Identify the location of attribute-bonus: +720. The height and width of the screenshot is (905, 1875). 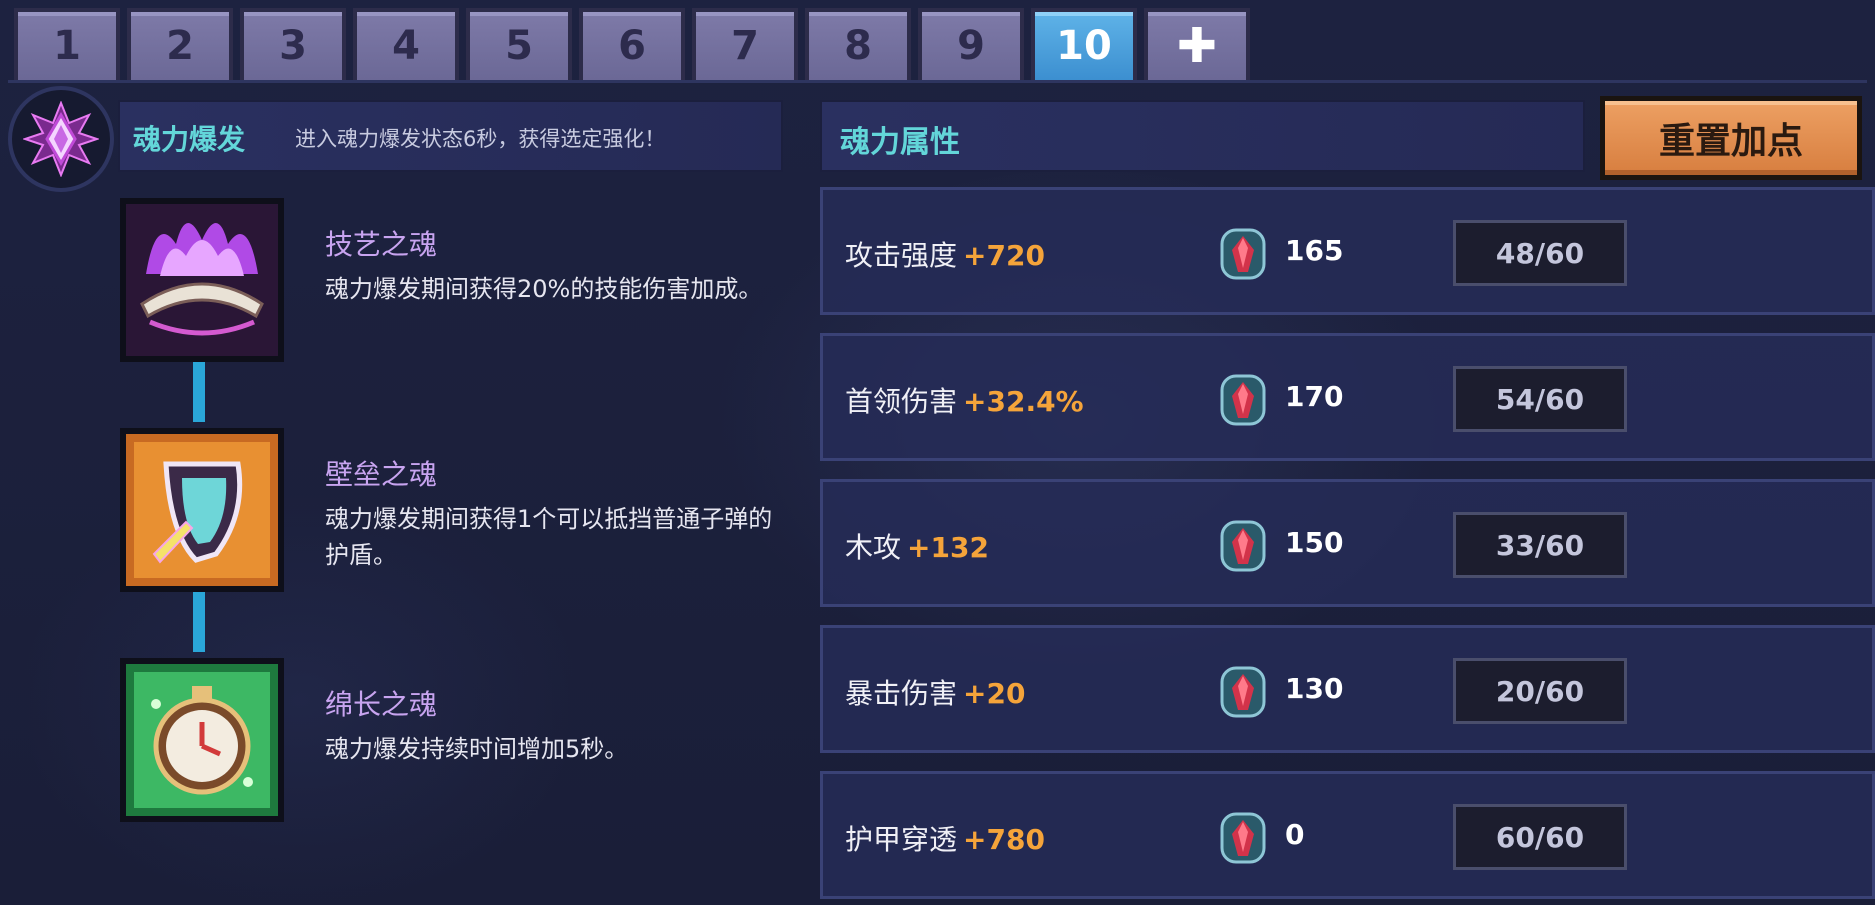
(1004, 255).